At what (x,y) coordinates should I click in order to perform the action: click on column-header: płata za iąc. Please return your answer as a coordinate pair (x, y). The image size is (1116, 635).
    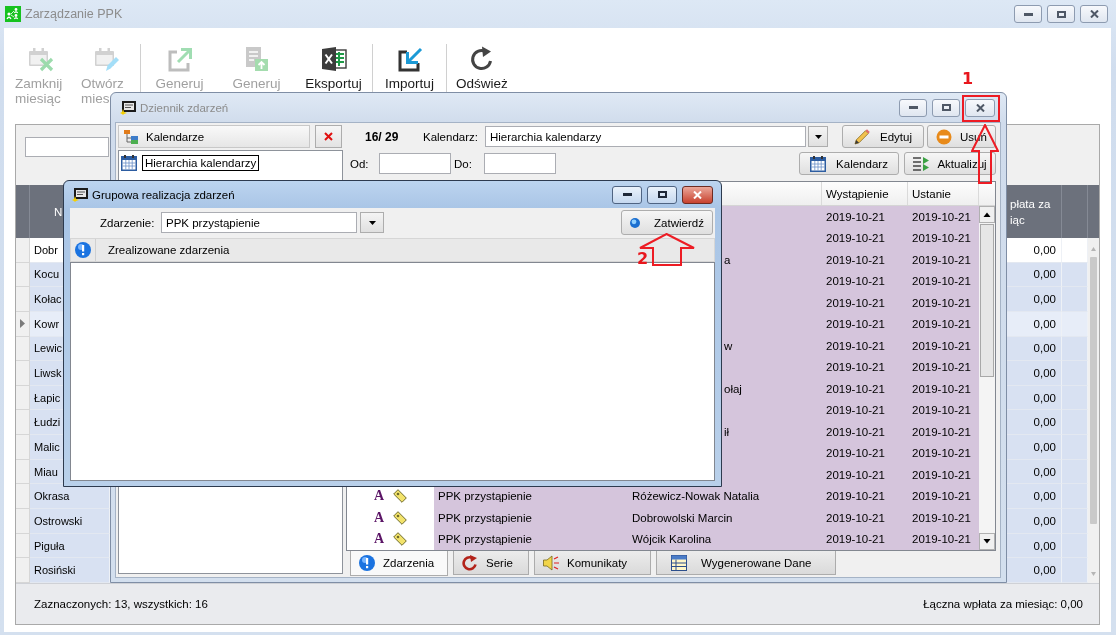
    Looking at the image, I should click on (1035, 211).